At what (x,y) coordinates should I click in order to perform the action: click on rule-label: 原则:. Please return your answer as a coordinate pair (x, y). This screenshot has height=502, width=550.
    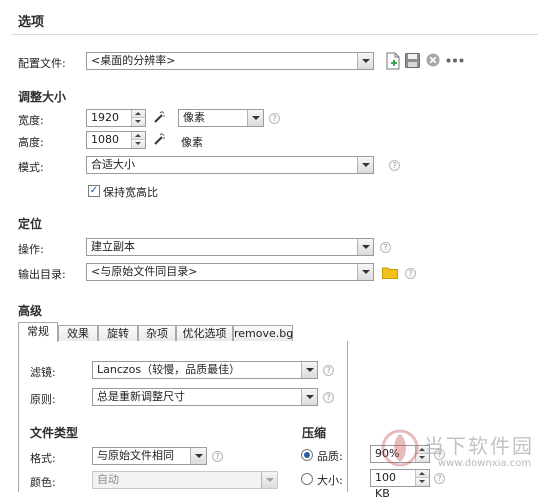
    Looking at the image, I should click on (43, 399).